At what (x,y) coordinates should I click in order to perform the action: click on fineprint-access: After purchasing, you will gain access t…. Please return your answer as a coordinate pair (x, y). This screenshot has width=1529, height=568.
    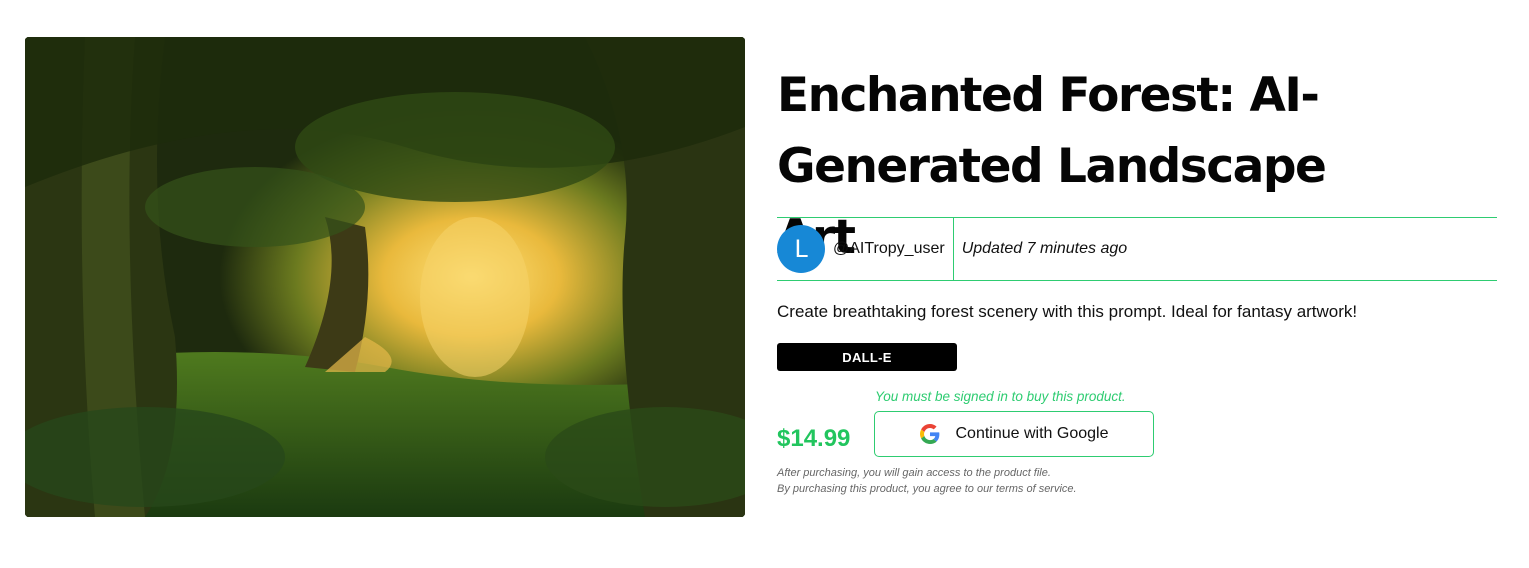
    Looking at the image, I should click on (914, 473).